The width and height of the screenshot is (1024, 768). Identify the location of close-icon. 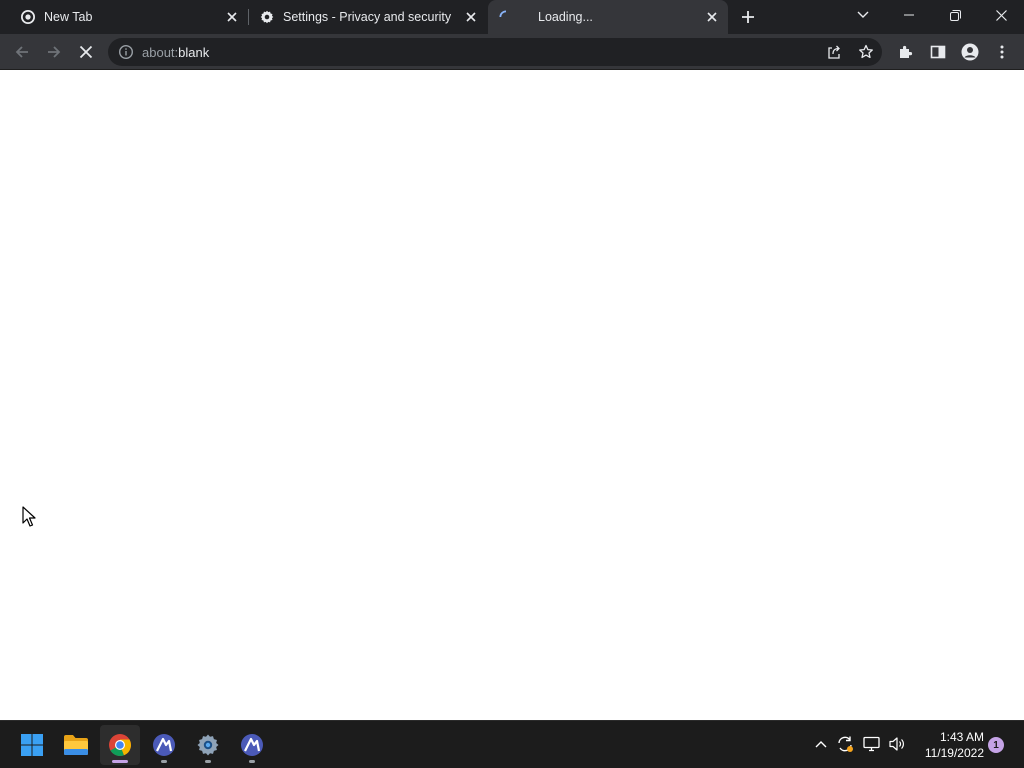
(1001, 15).